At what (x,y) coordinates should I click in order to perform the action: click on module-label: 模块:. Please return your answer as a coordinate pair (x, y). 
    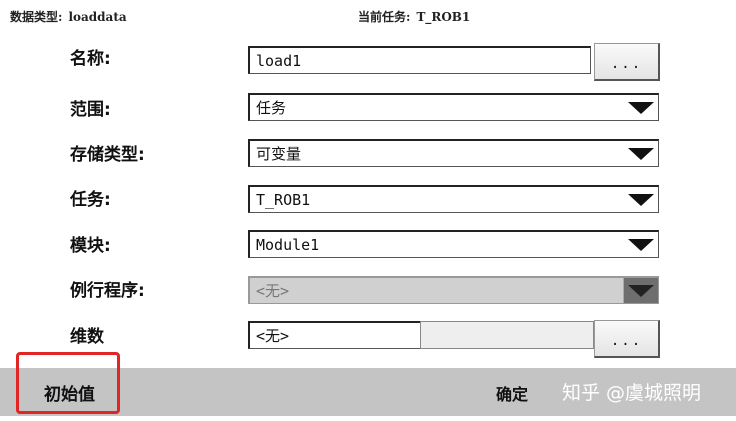
    Looking at the image, I should click on (90, 246).